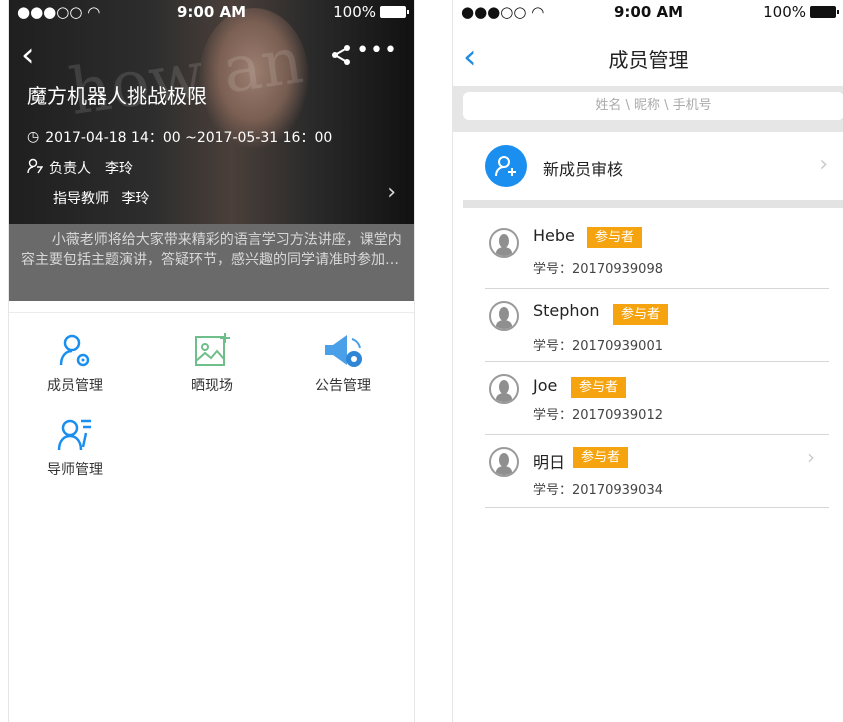 This screenshot has height=722, width=843. I want to click on owner-name: 李玲, so click(119, 169).